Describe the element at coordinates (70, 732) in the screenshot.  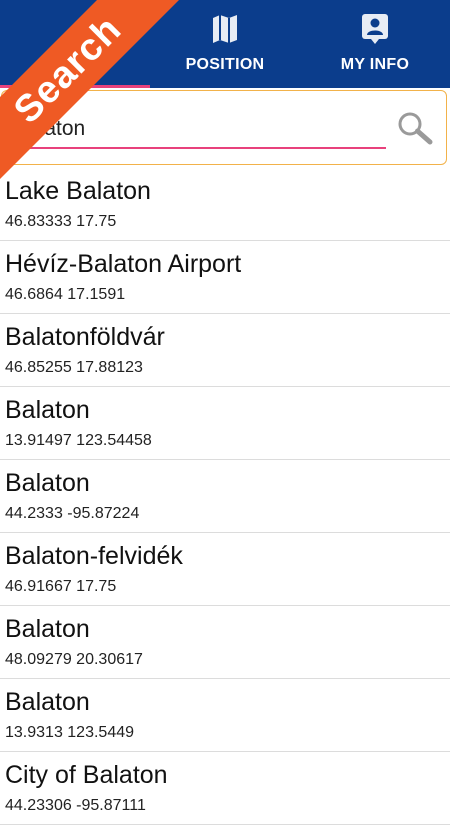
I see `result-coordinates: 13.9313 123.5449` at that location.